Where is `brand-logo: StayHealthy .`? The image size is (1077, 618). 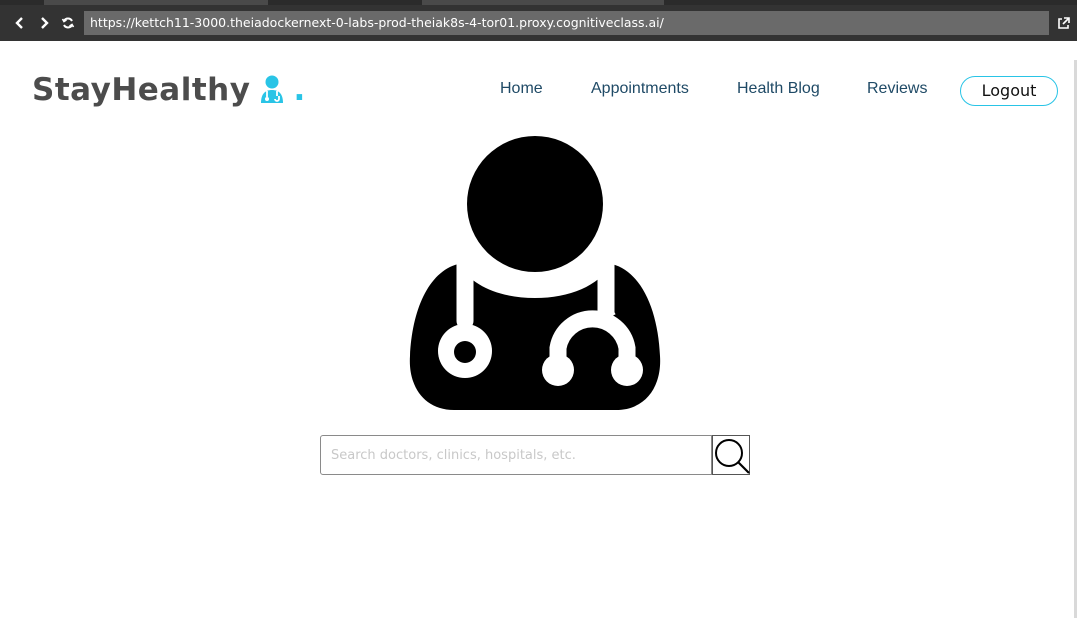
brand-logo: StayHealthy . is located at coordinates (169, 90).